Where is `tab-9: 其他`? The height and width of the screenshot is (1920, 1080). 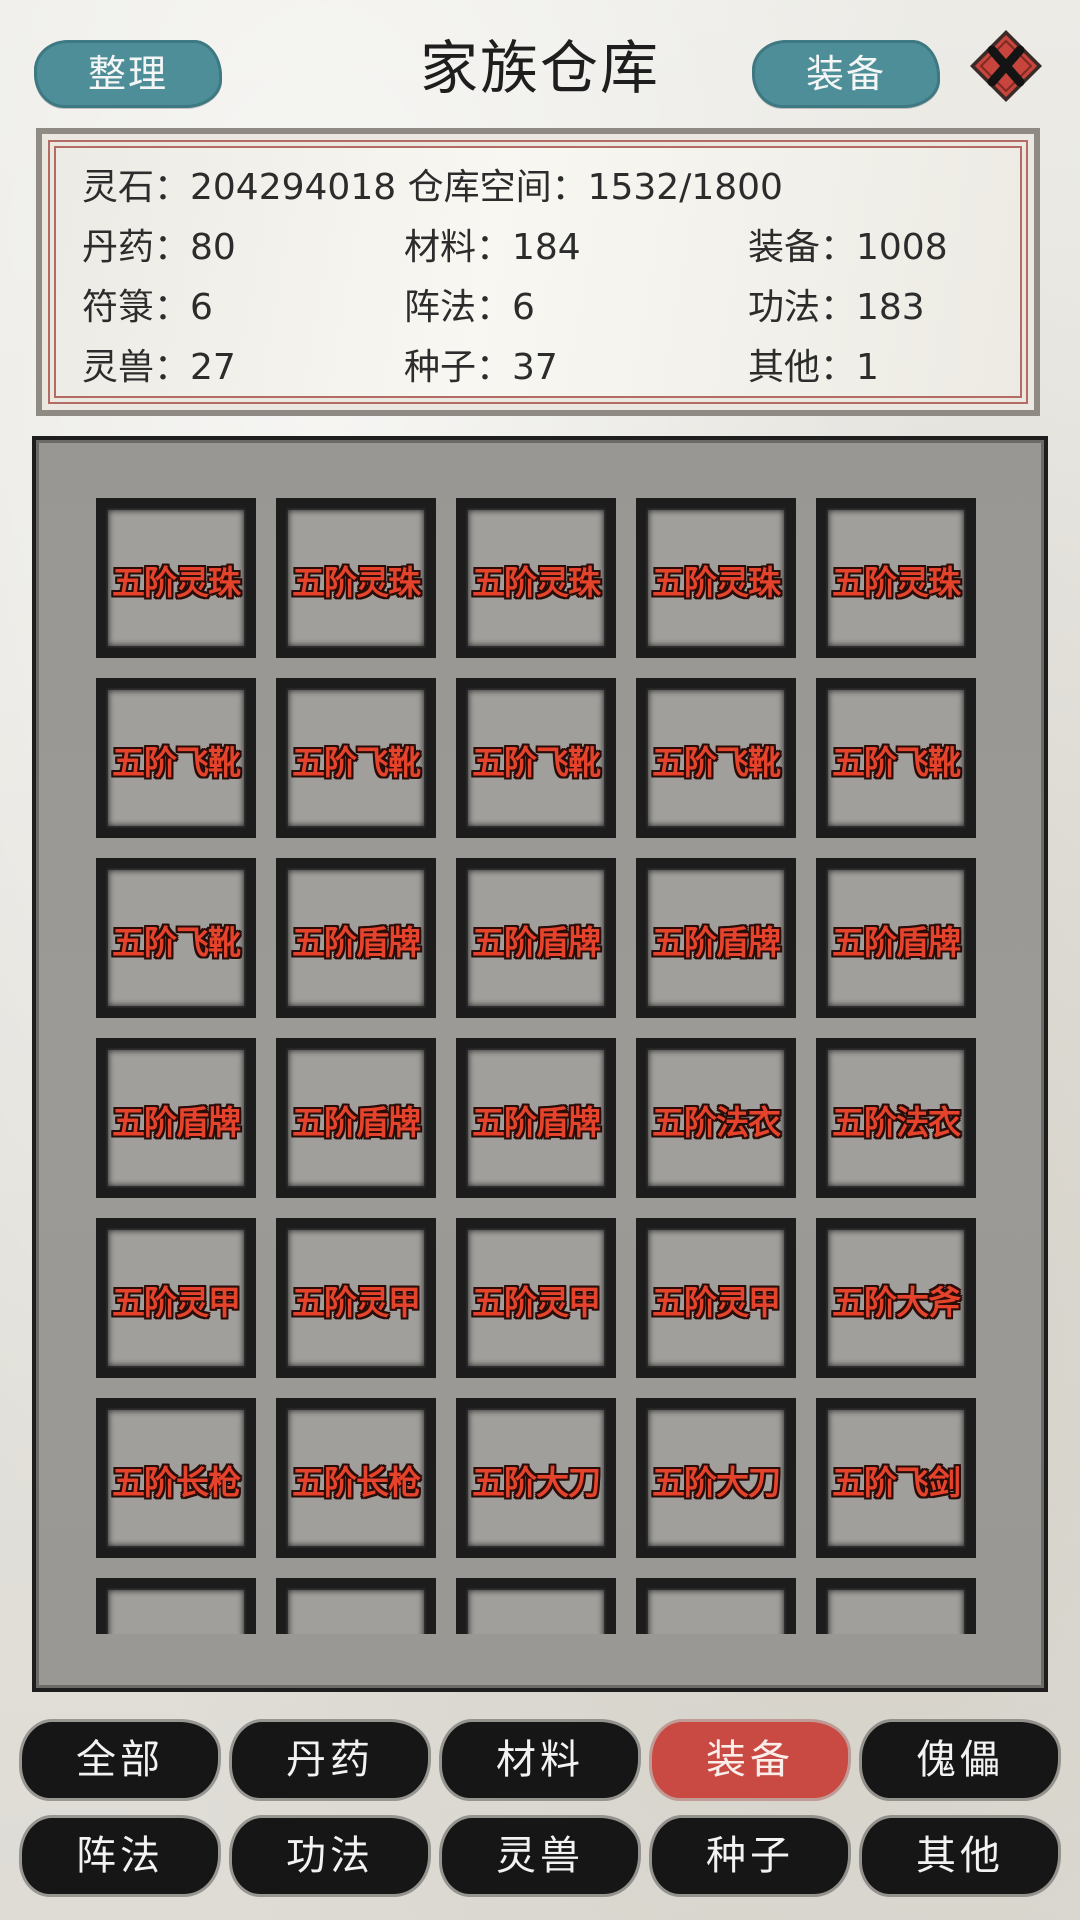
tab-9: 其他 is located at coordinates (960, 1856).